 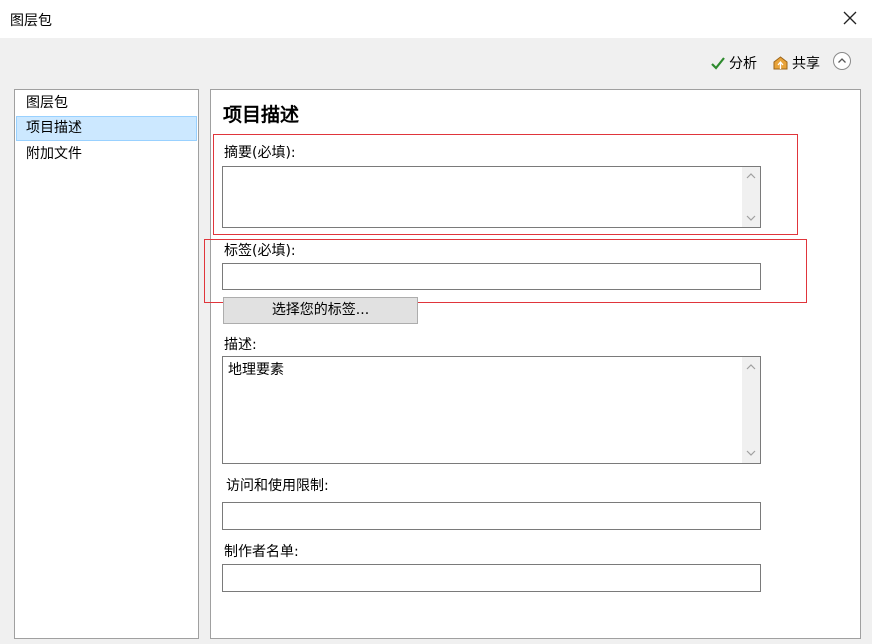 What do you see at coordinates (436, 63) in the screenshot?
I see `toolbar: 分析 共享` at bounding box center [436, 63].